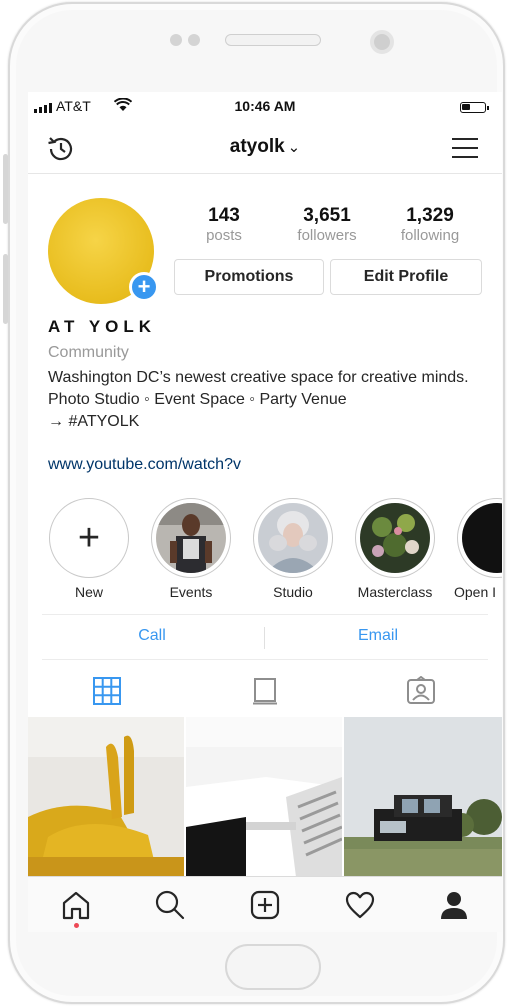  Describe the element at coordinates (224, 235) in the screenshot. I see `posts-label: posts` at that location.